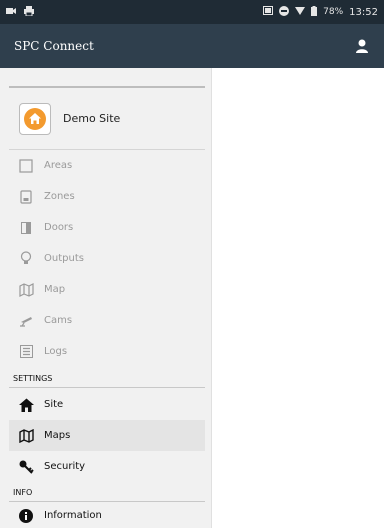 The width and height of the screenshot is (384, 528). What do you see at coordinates (300, 12) in the screenshot?
I see `wifi-icon` at bounding box center [300, 12].